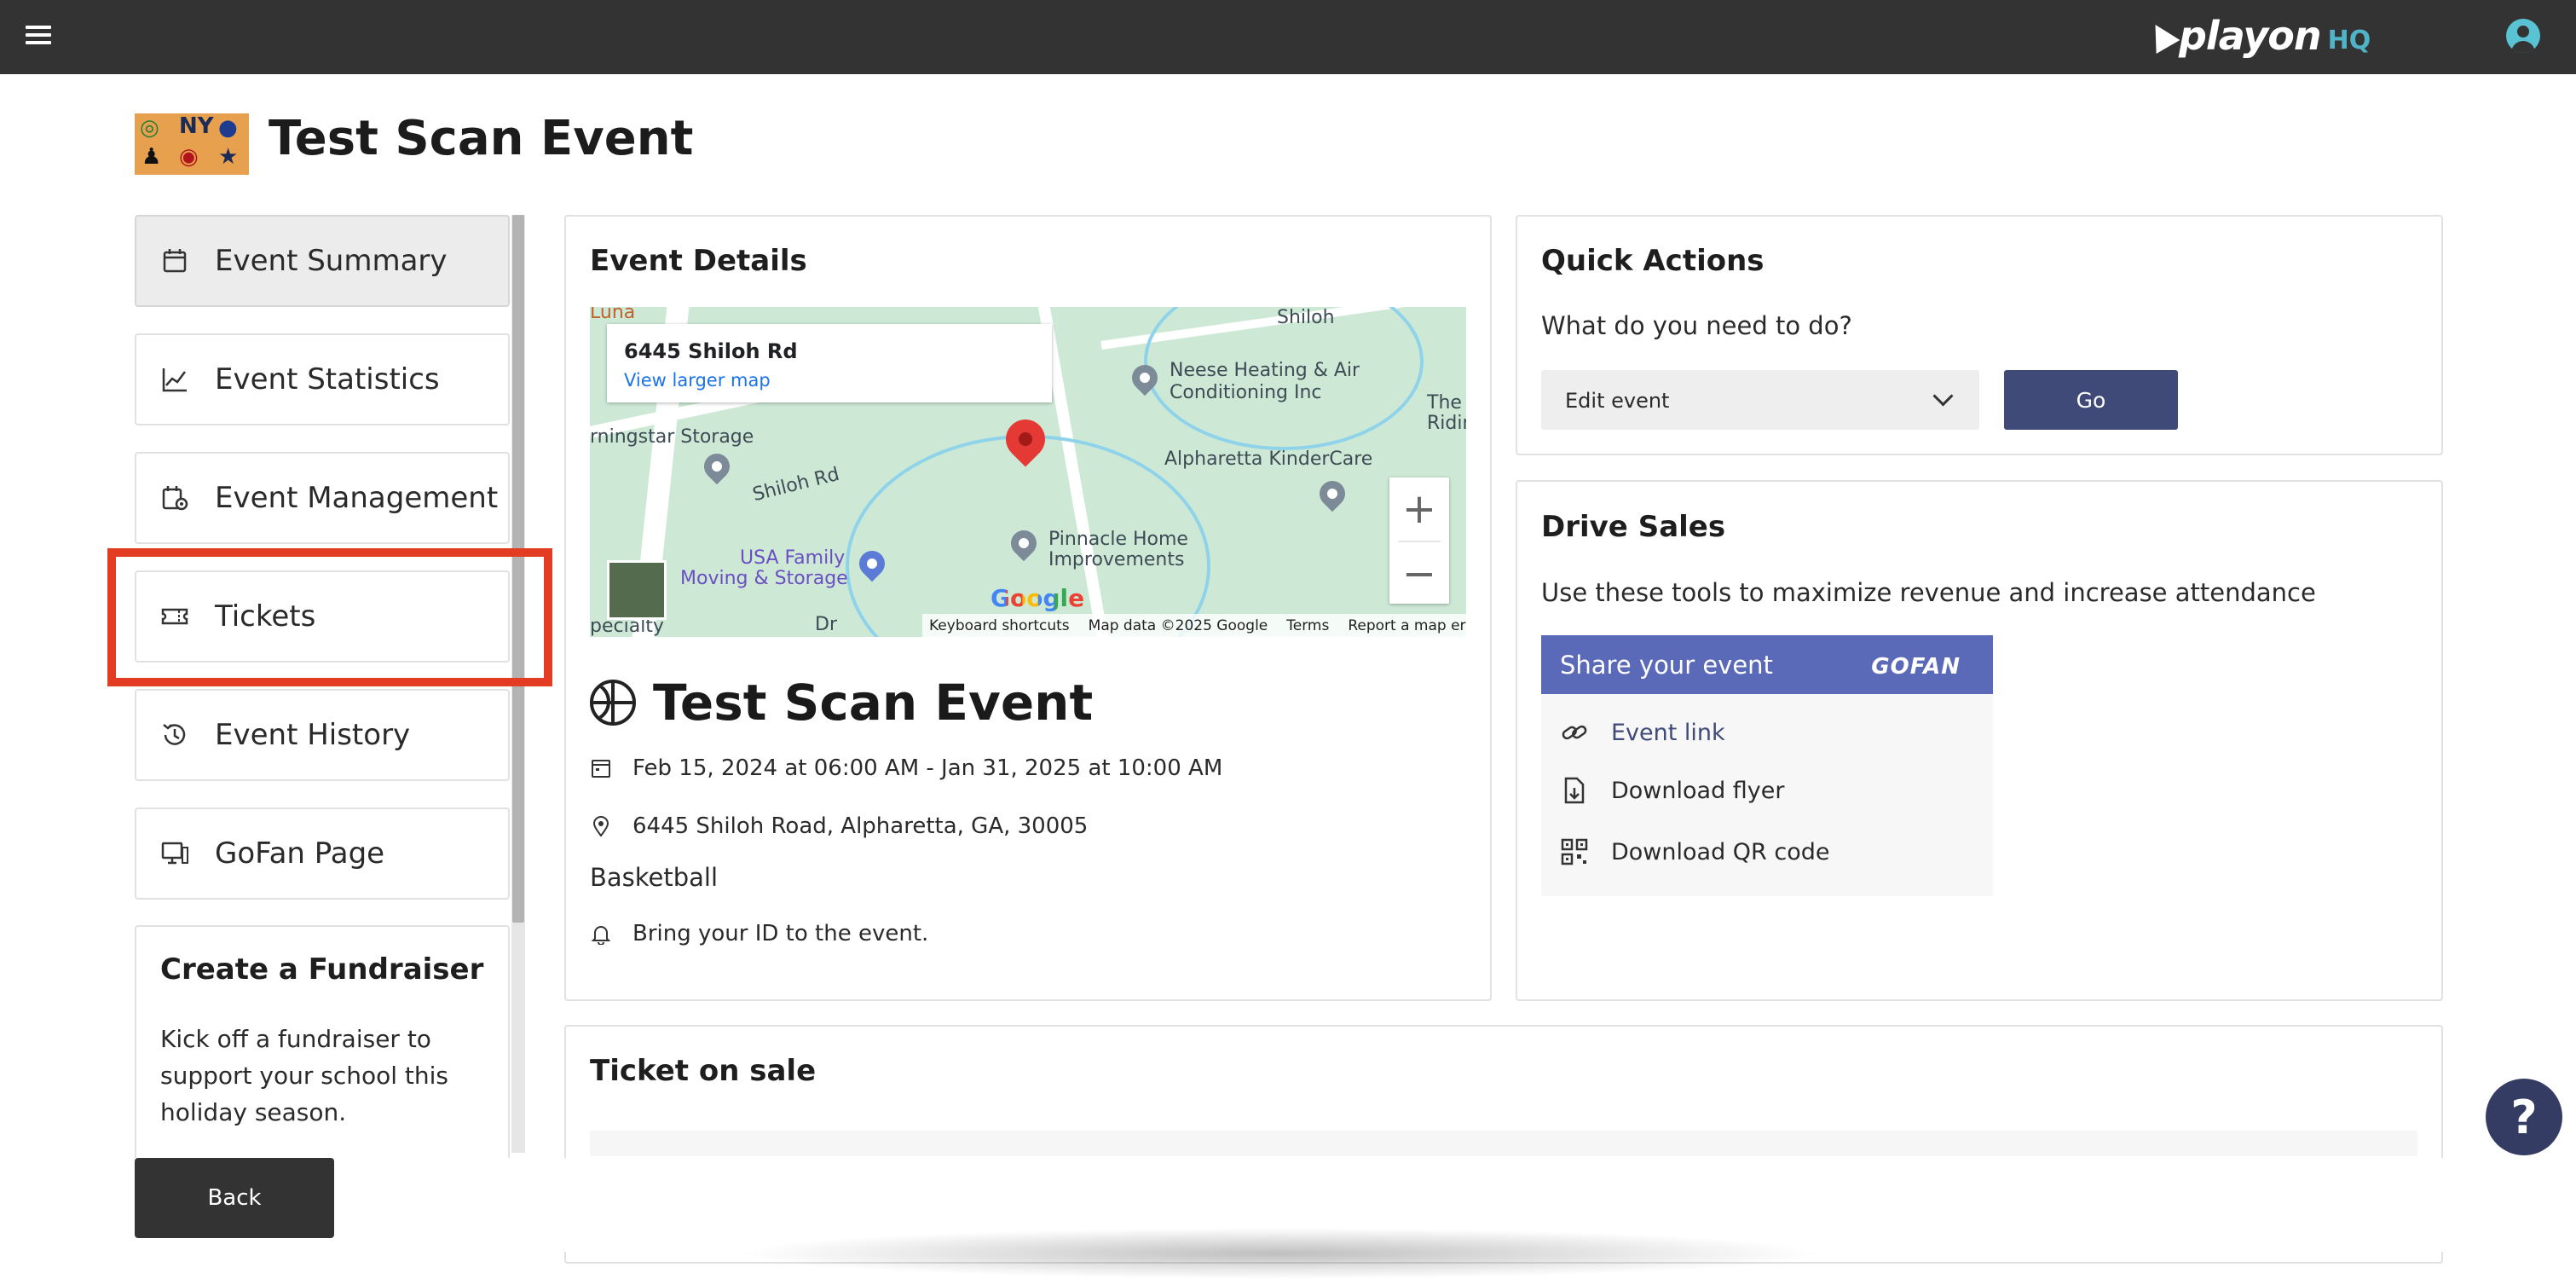  I want to click on fundraiser-title: Create a Fundraiser, so click(322, 969).